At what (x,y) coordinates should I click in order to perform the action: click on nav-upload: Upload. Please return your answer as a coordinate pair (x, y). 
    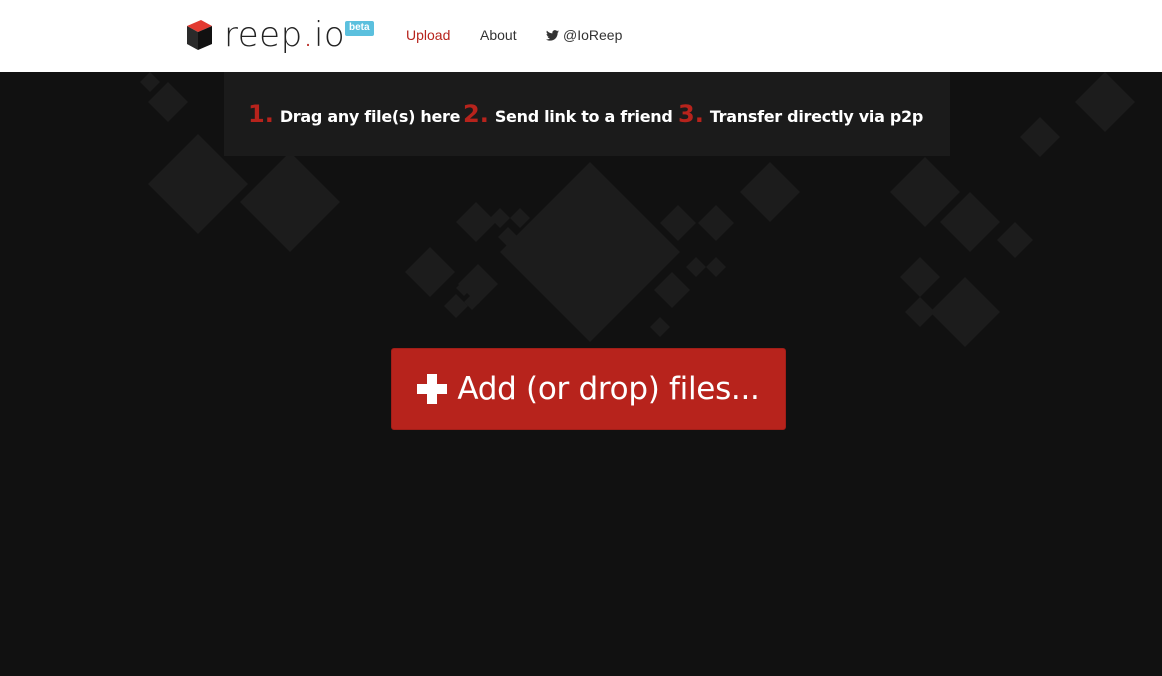
    Looking at the image, I should click on (428, 35).